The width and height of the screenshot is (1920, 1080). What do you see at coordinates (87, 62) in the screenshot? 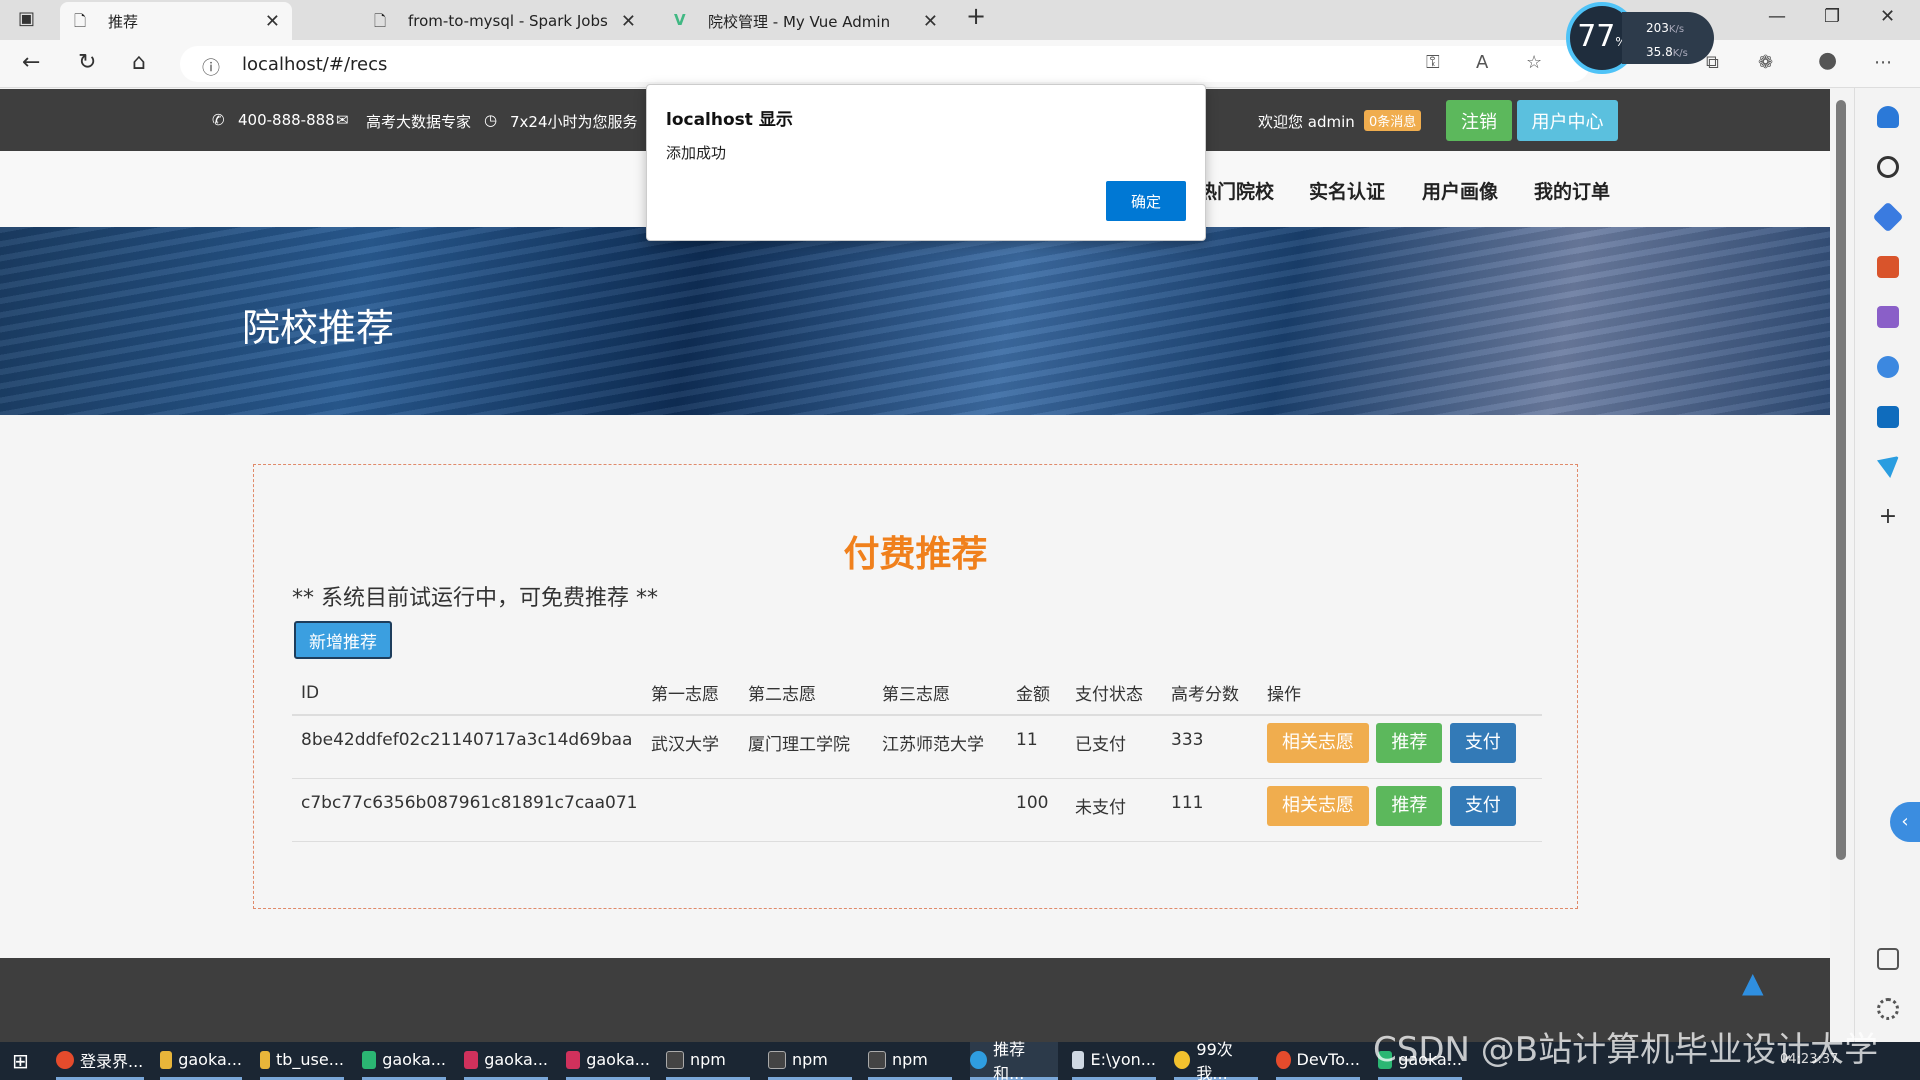
I see `refresh-icon: ↻` at bounding box center [87, 62].